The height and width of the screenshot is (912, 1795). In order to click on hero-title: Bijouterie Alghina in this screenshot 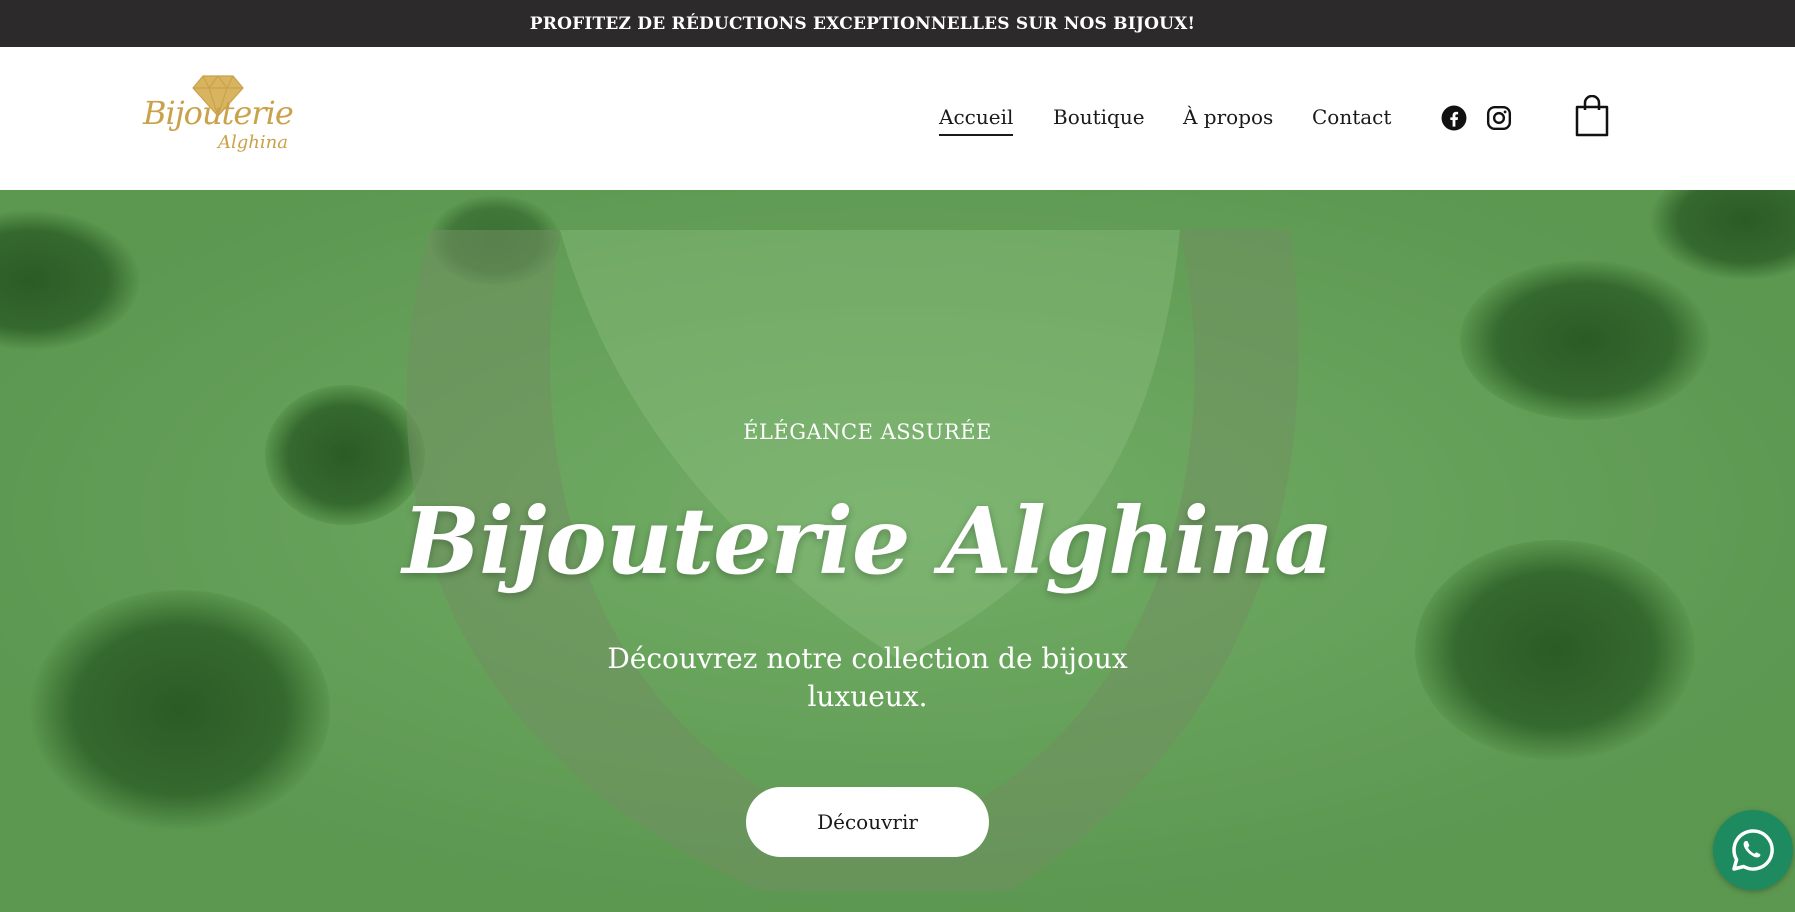, I will do `click(867, 541)`.